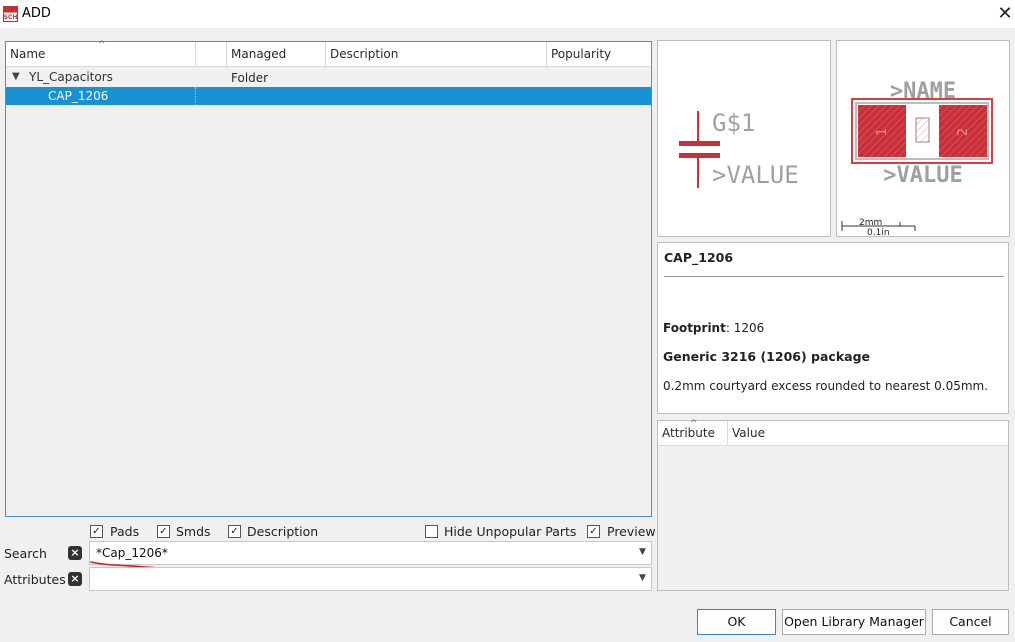  What do you see at coordinates (276, 63) in the screenshot?
I see `column-managed-folder: Managed Folder` at bounding box center [276, 63].